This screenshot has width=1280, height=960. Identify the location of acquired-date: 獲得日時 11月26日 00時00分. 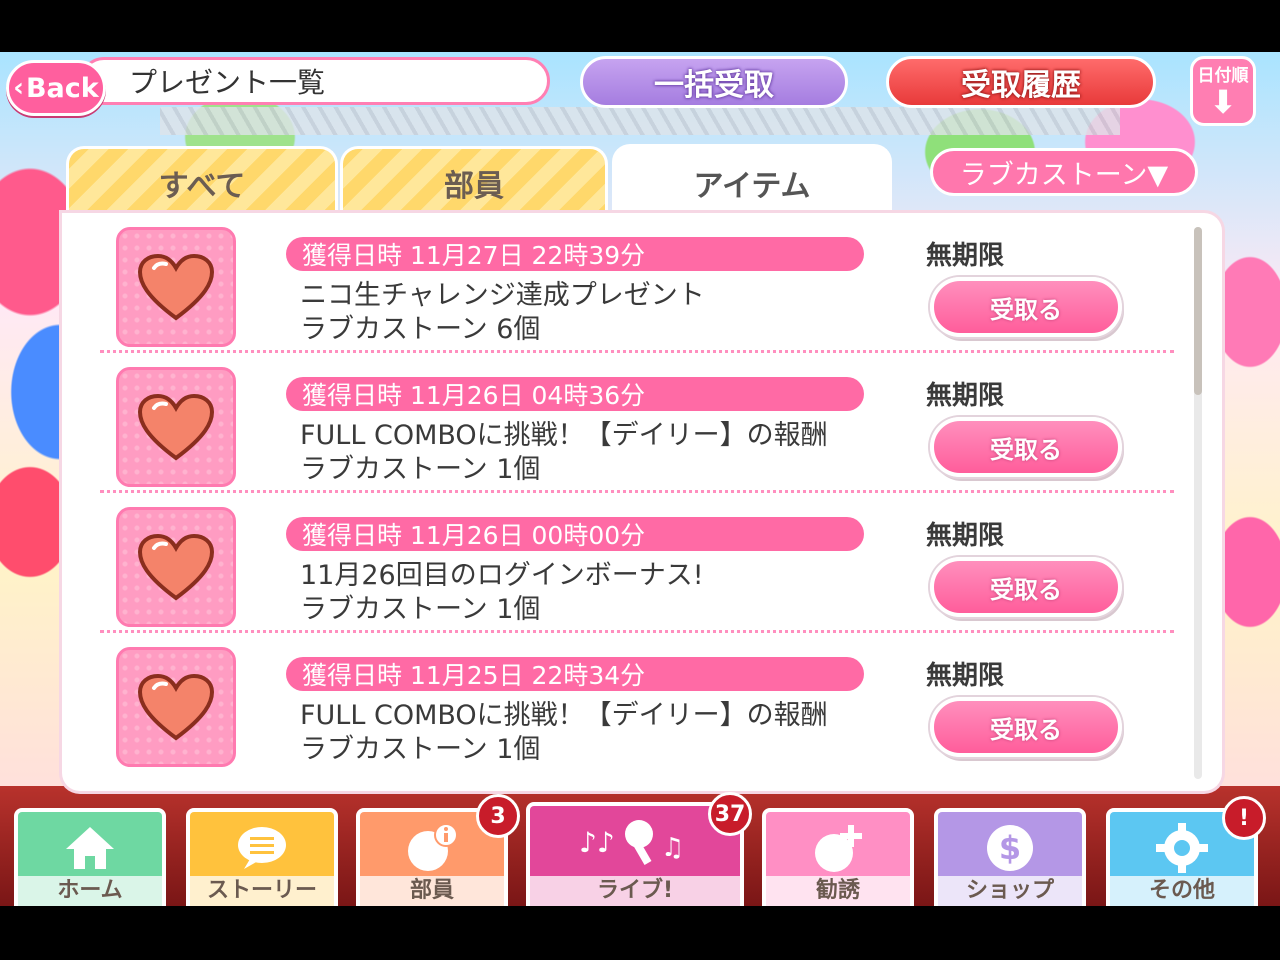
(575, 534).